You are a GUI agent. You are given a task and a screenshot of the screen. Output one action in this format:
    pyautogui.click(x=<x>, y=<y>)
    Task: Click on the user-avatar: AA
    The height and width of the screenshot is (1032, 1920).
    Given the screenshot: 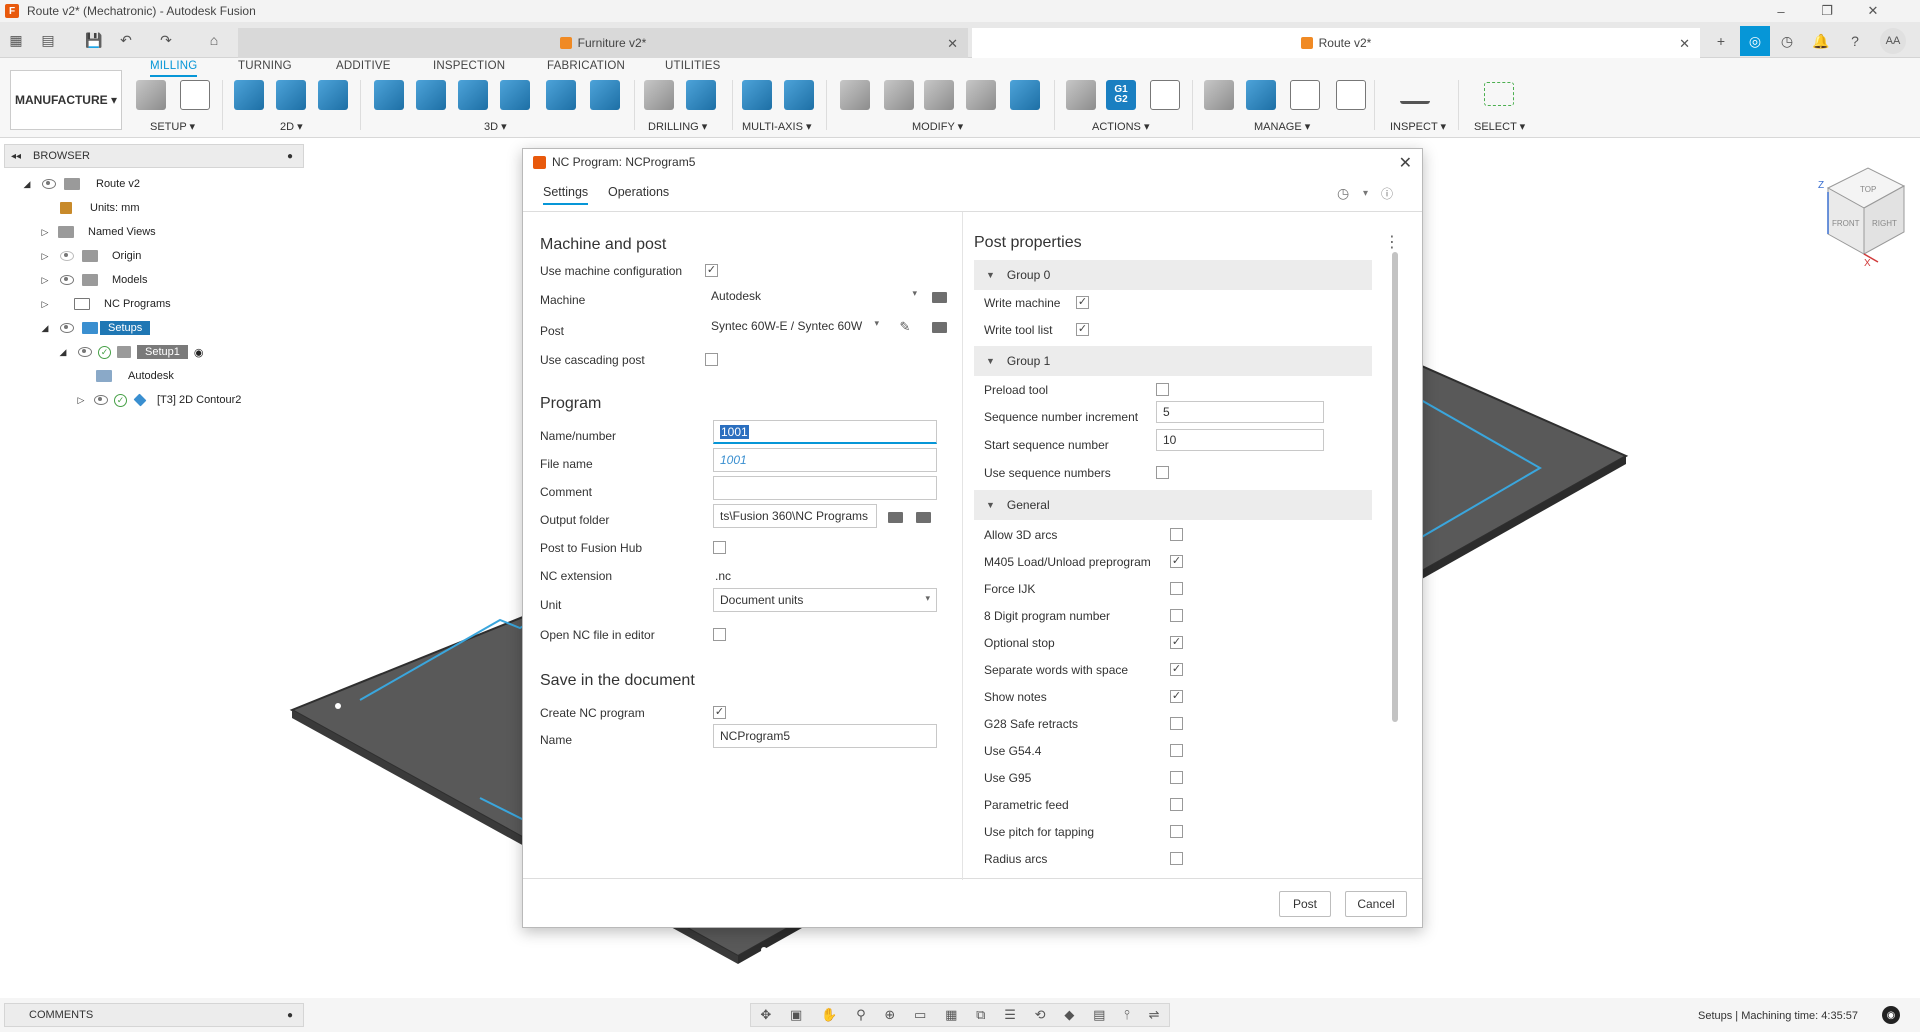 What is the action you would take?
    pyautogui.click(x=1893, y=41)
    